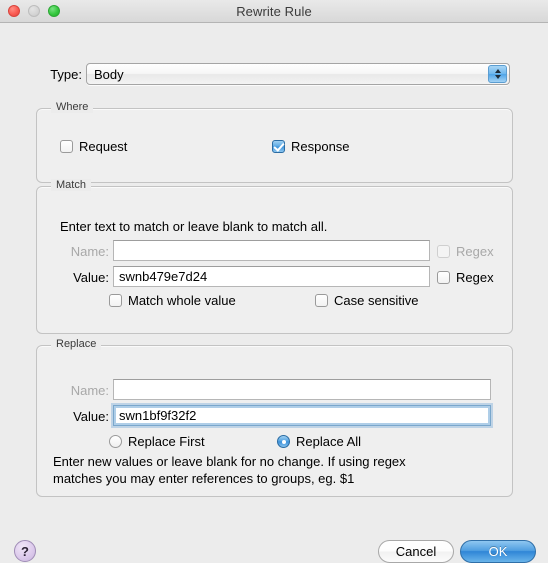 This screenshot has height=563, width=548. I want to click on checkbox-match-name-regex-box, so click(443, 251).